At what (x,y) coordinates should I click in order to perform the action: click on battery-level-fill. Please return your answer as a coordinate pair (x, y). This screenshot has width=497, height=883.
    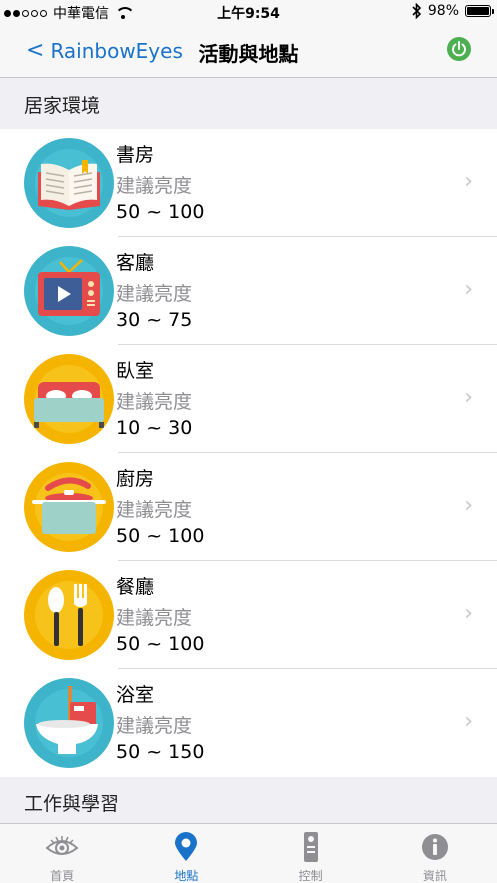
    Looking at the image, I should click on (478, 11).